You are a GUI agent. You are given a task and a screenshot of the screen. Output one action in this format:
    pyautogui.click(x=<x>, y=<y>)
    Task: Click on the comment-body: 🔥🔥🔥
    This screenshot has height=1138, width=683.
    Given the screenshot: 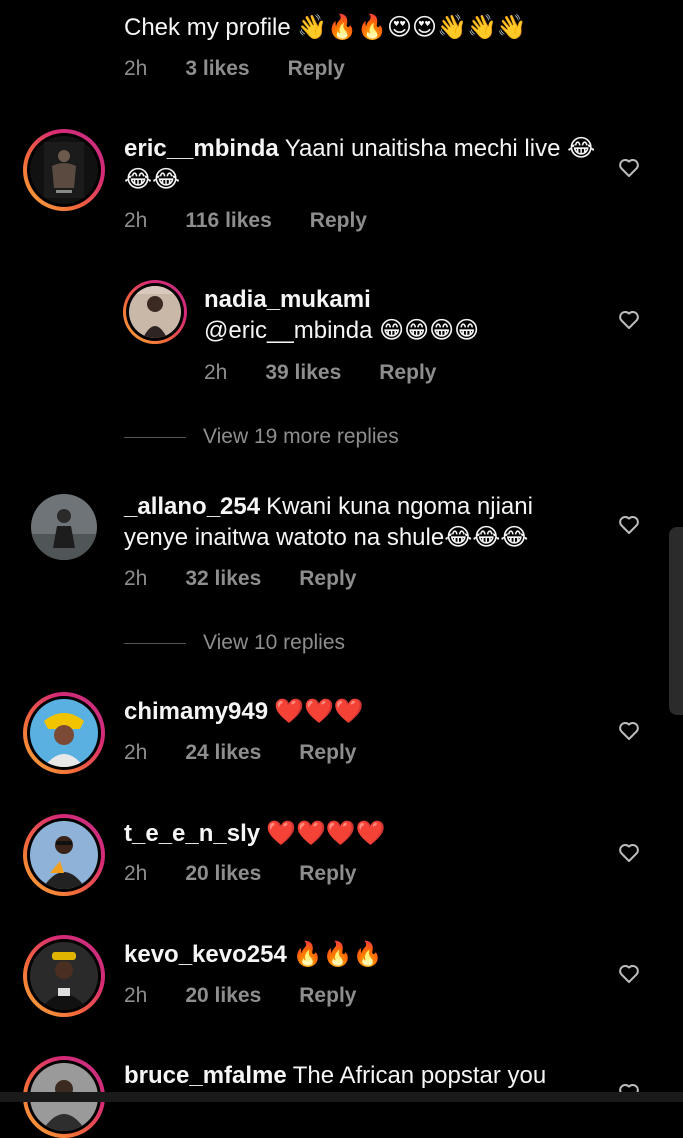 What is the action you would take?
    pyautogui.click(x=337, y=954)
    